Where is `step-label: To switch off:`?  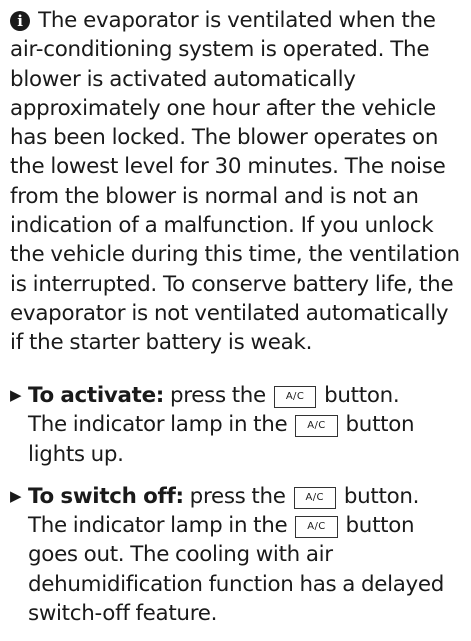 step-label: To switch off: is located at coordinates (106, 496).